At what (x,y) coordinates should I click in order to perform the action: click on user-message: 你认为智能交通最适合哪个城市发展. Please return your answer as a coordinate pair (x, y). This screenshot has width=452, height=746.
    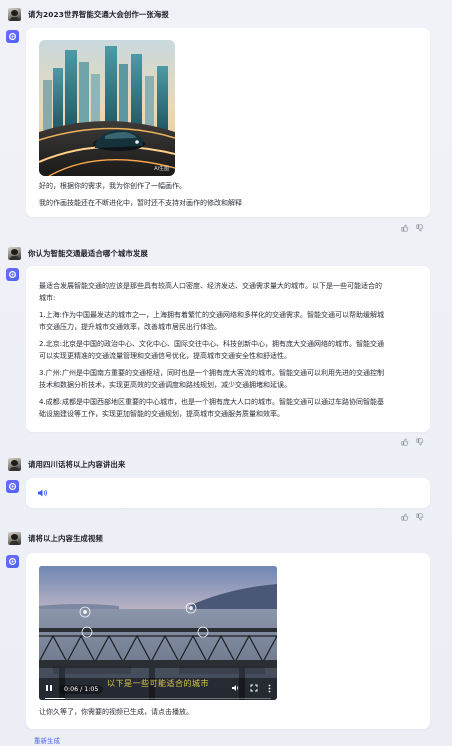
    Looking at the image, I should click on (78, 253).